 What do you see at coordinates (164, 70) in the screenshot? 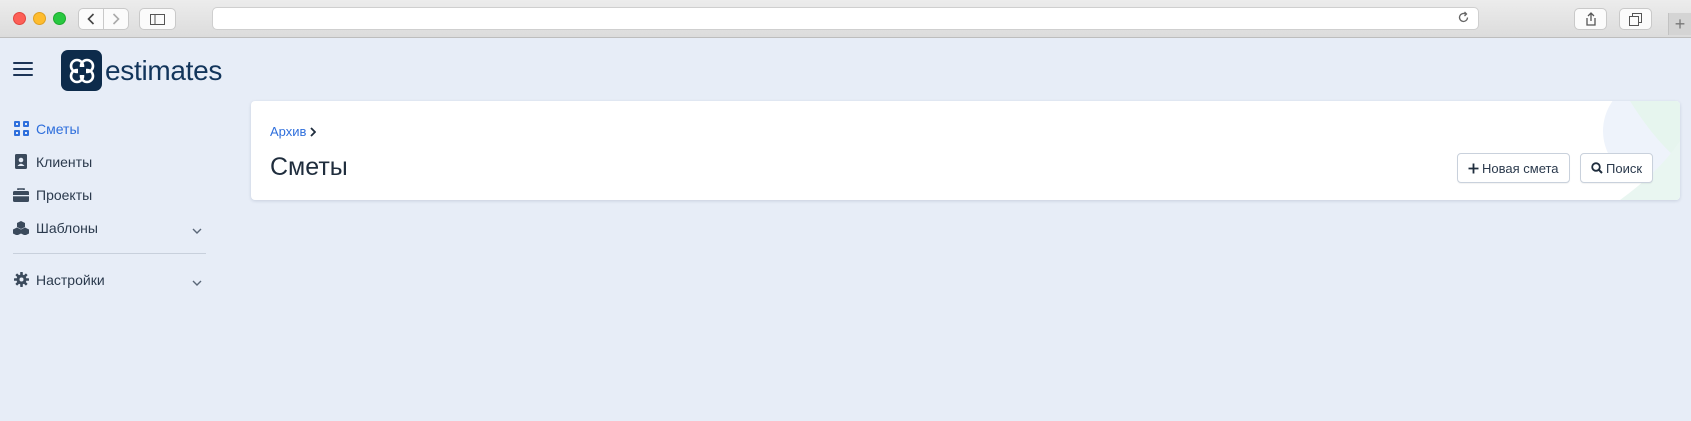
I see `logo-text: estimates` at bounding box center [164, 70].